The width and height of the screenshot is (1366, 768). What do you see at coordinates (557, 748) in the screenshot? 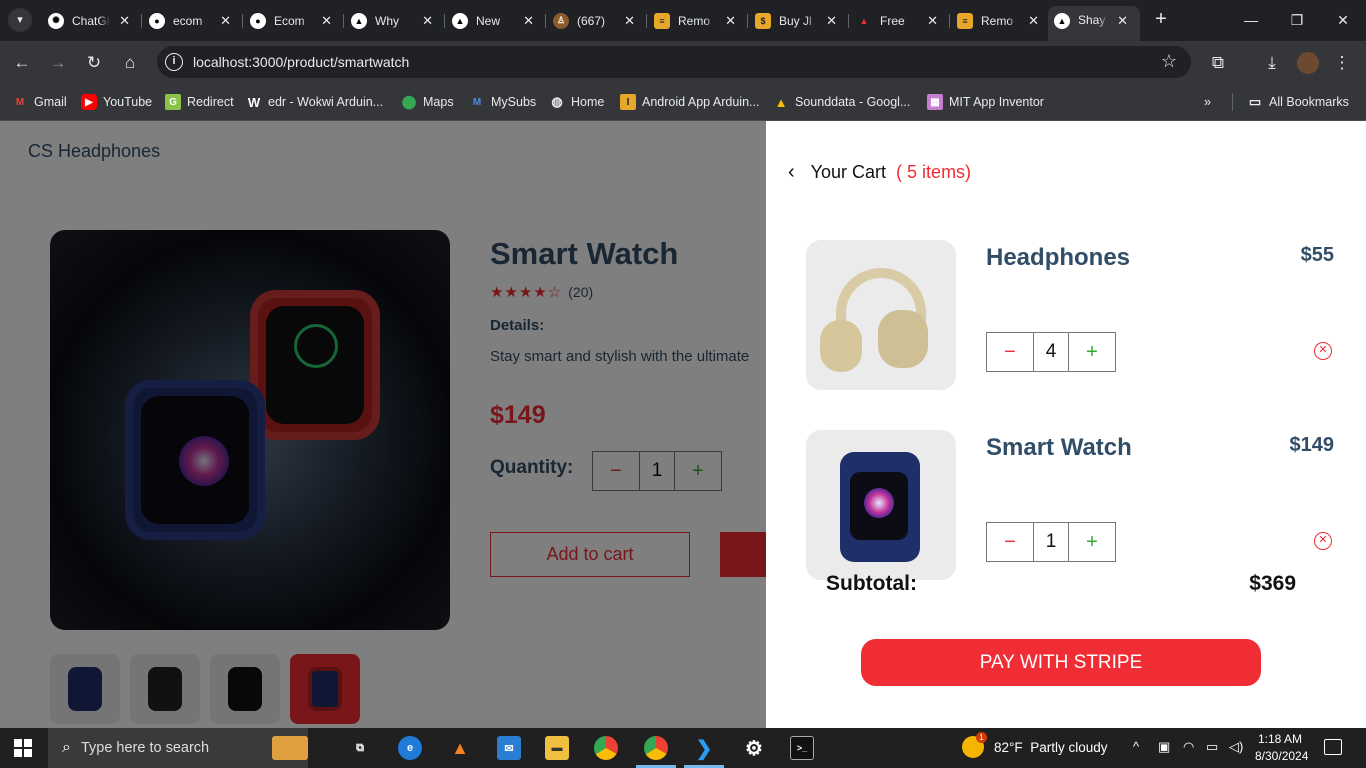
I see `file-explorer-icon: ▬` at bounding box center [557, 748].